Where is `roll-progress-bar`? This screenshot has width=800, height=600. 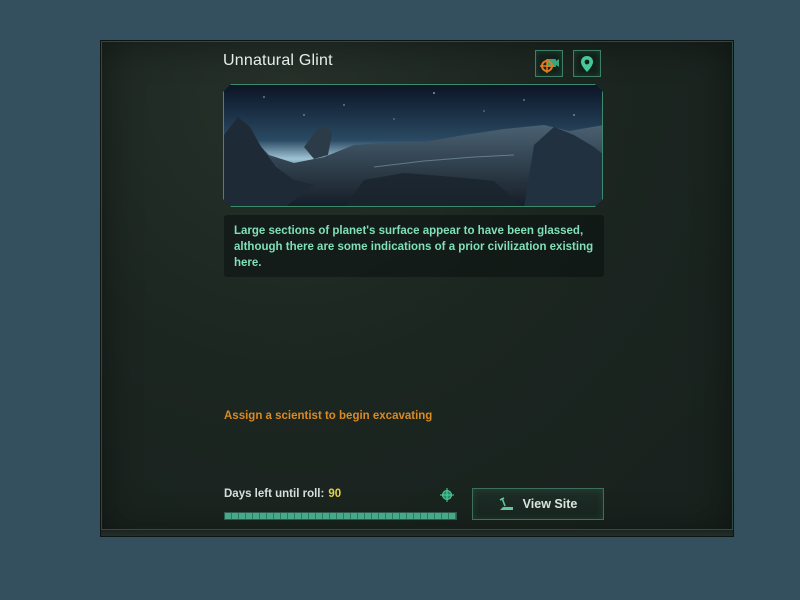
roll-progress-bar is located at coordinates (340, 516).